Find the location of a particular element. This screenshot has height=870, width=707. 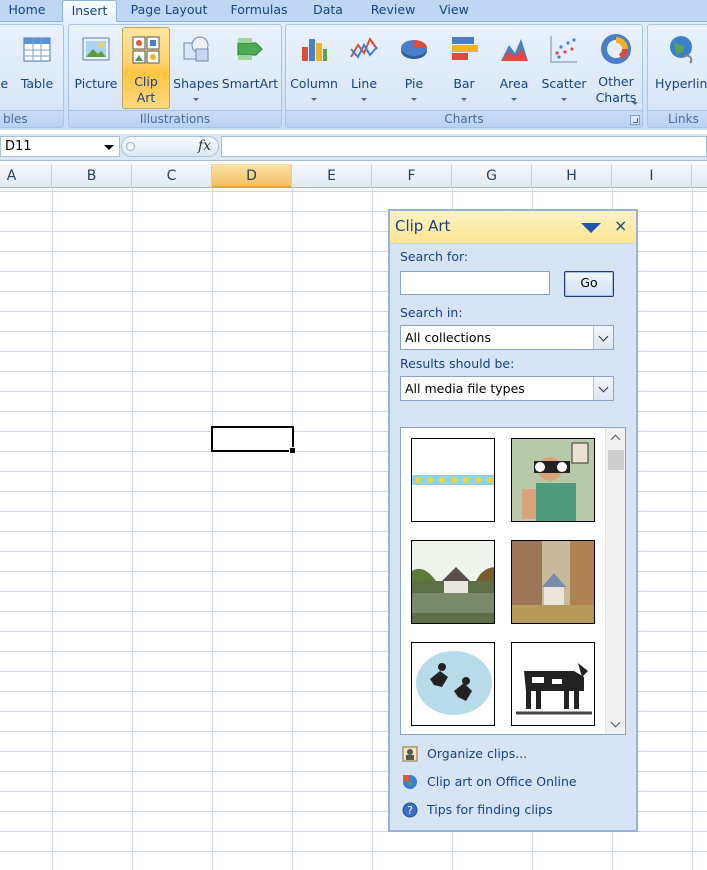

line-chart-icon is located at coordinates (364, 47).